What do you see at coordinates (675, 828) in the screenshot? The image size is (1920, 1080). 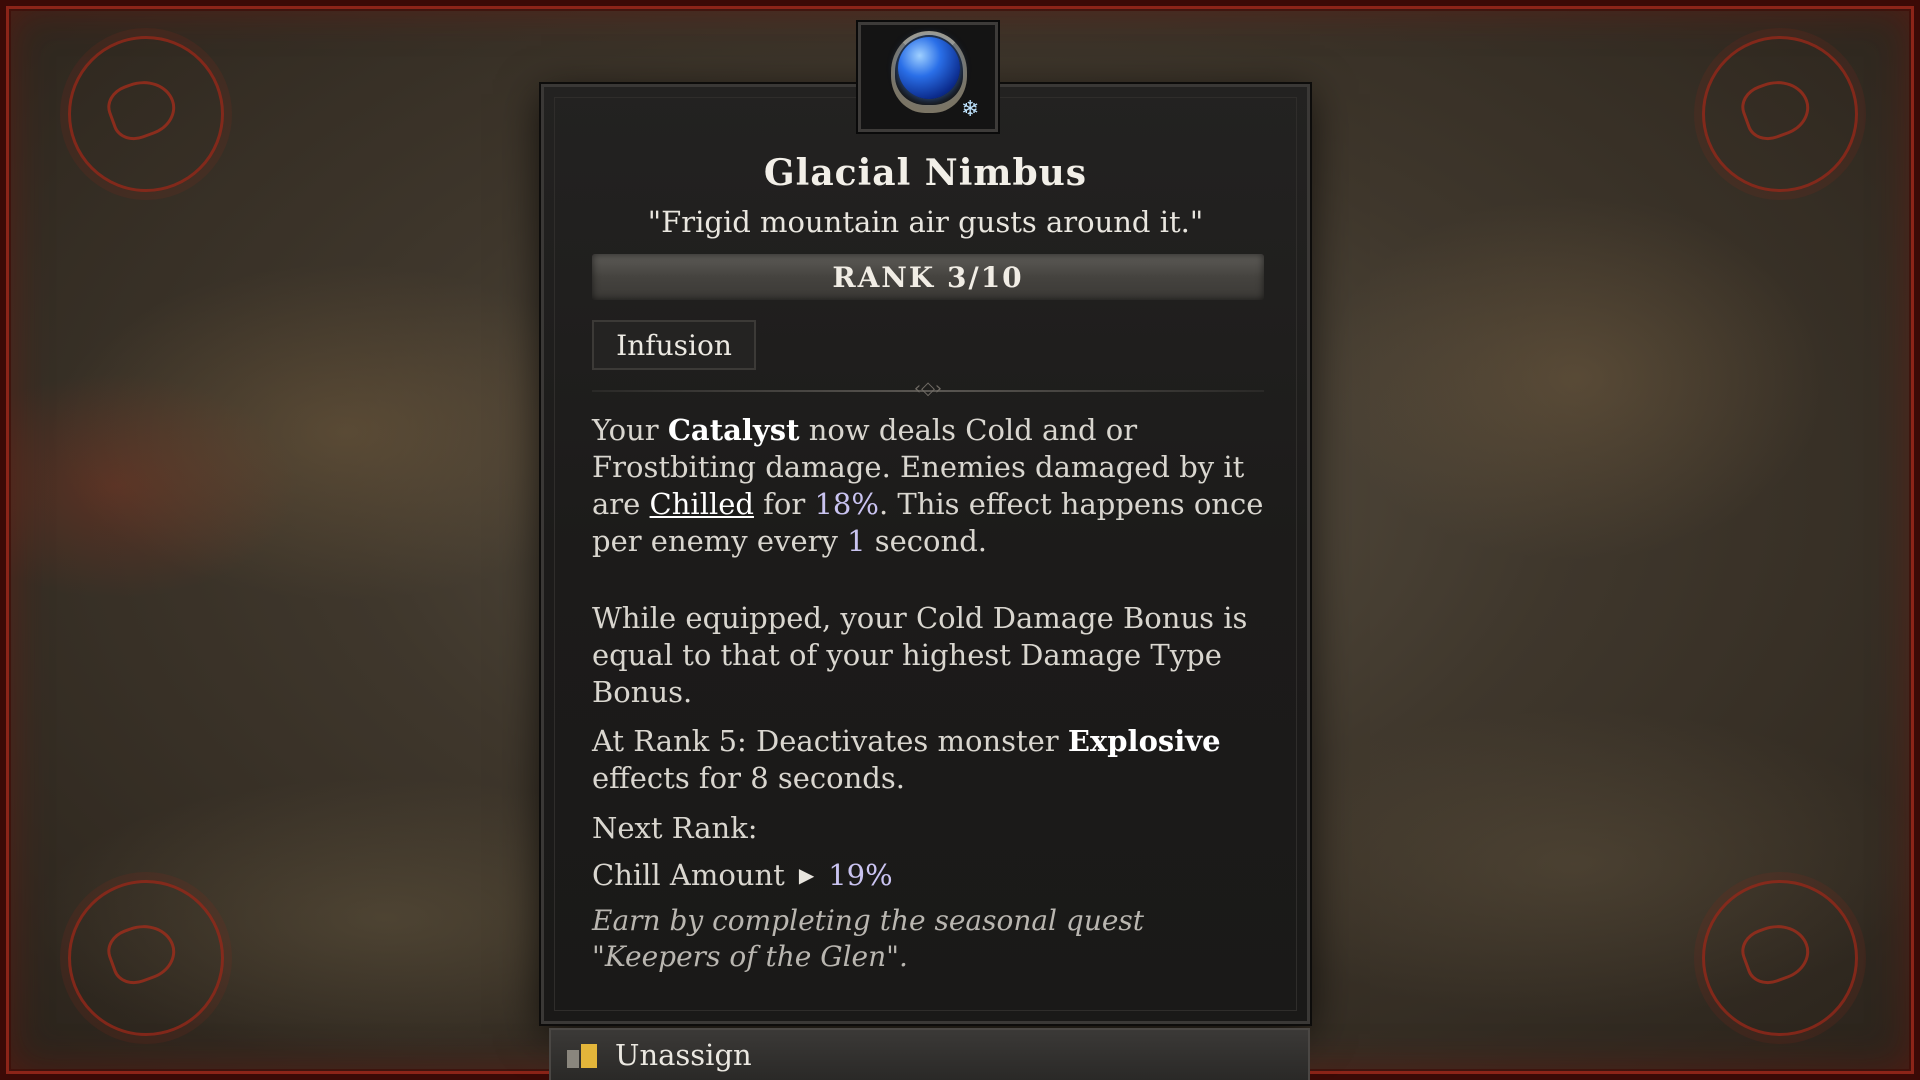 I see `next-rank-label: Next Rank:` at bounding box center [675, 828].